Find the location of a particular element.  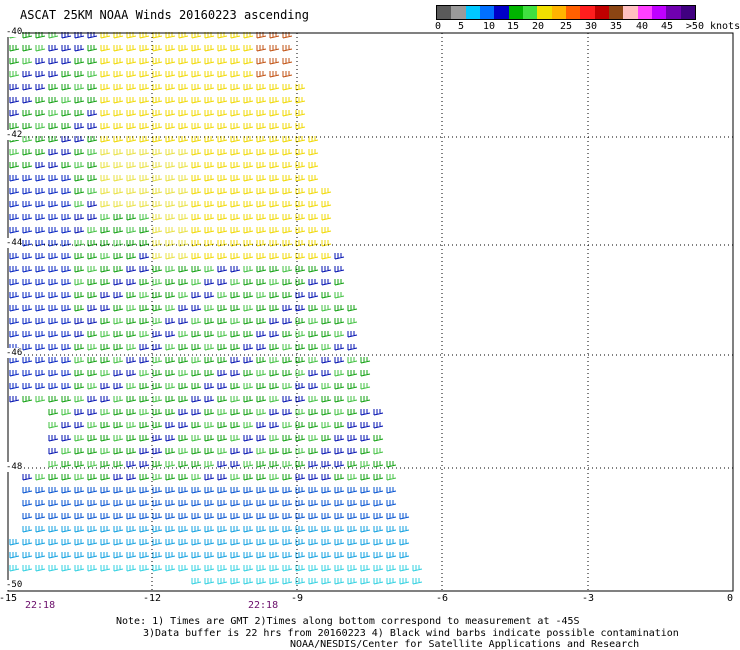

lon-label: -9 is located at coordinates (297, 598).